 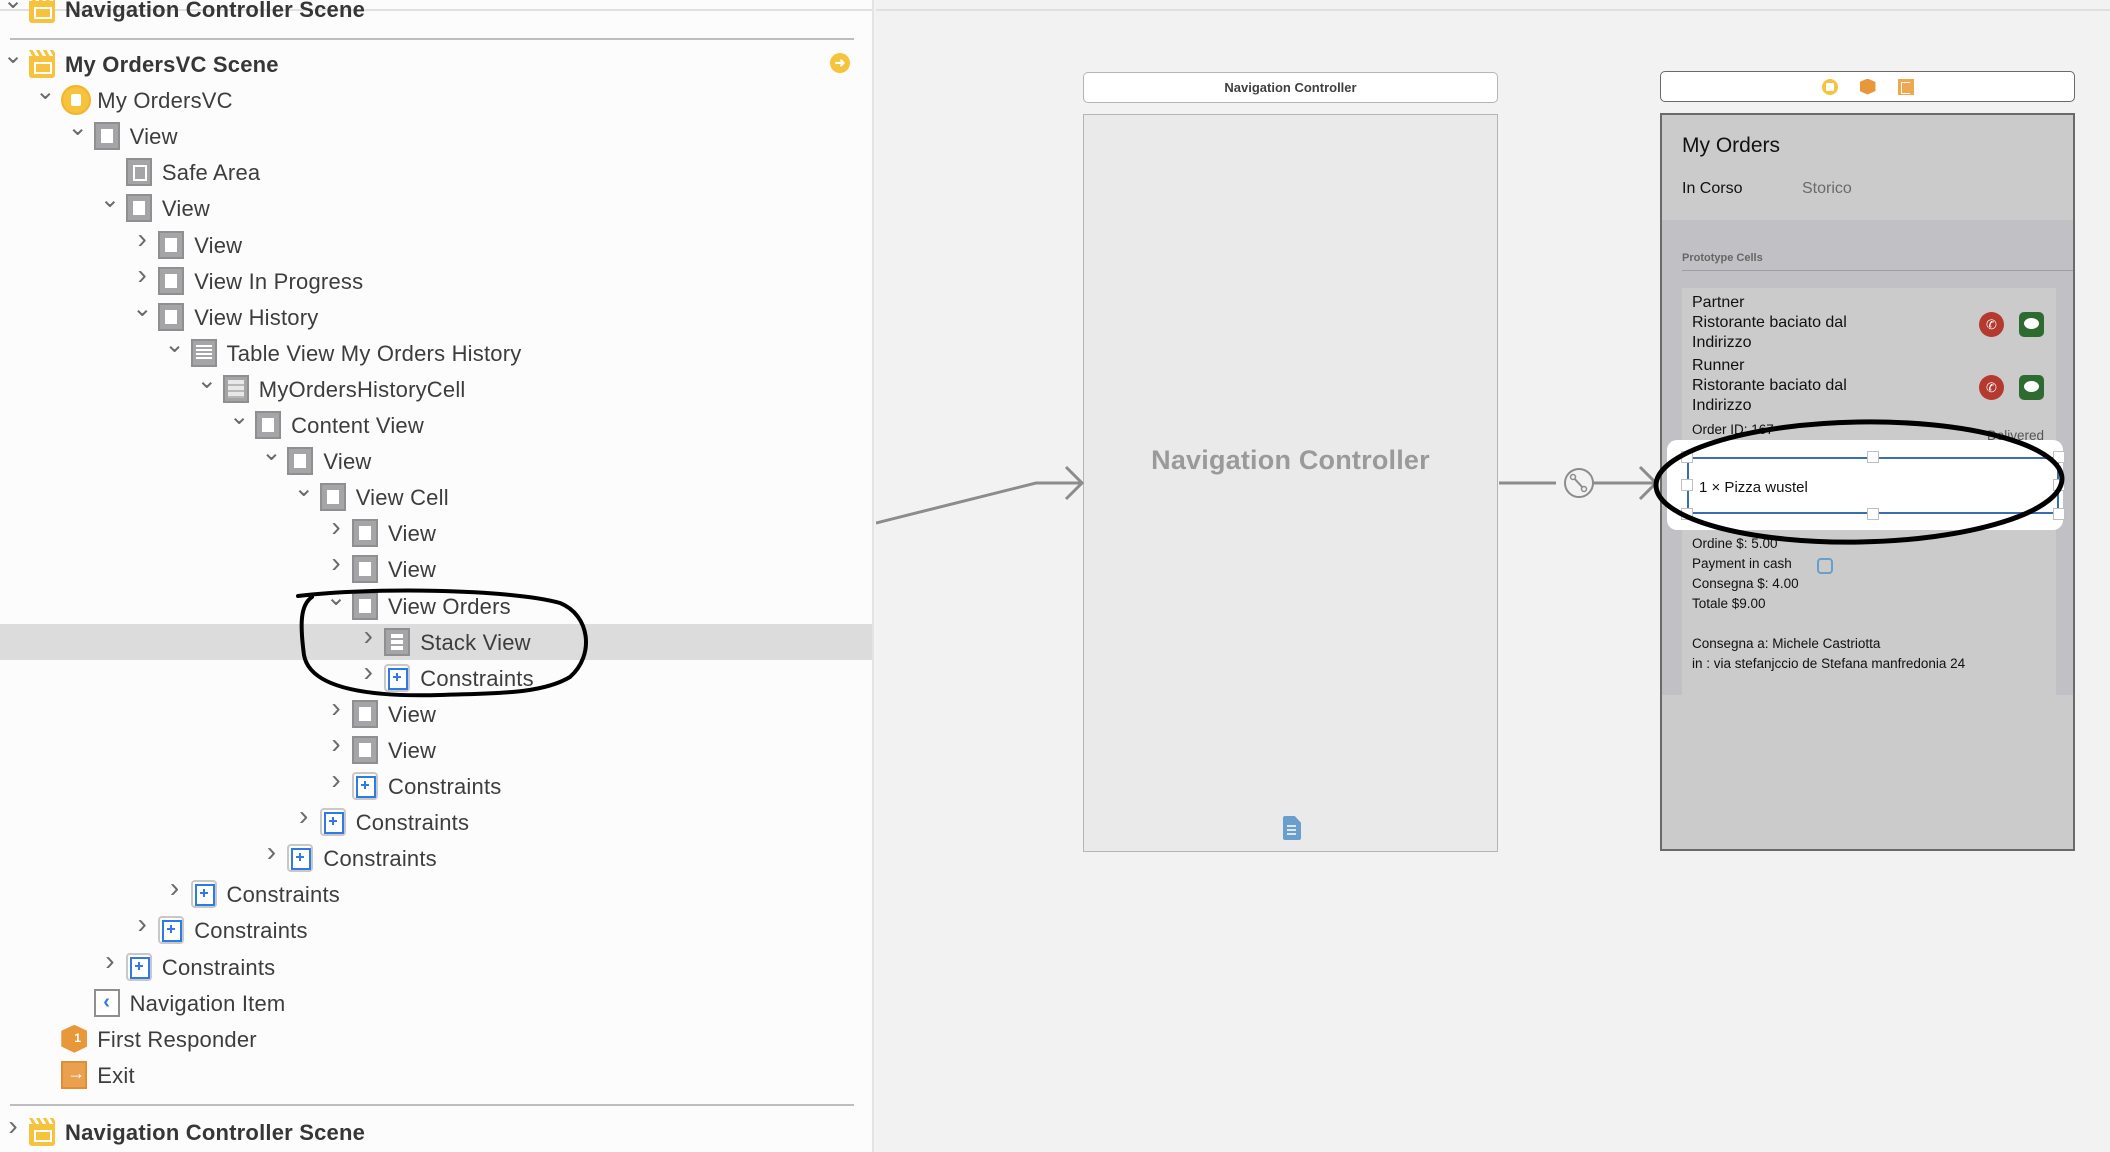 What do you see at coordinates (436, 63) in the screenshot?
I see `outline-row-my-ordersvc-scene: ⌄ My OrdersVC Scene` at bounding box center [436, 63].